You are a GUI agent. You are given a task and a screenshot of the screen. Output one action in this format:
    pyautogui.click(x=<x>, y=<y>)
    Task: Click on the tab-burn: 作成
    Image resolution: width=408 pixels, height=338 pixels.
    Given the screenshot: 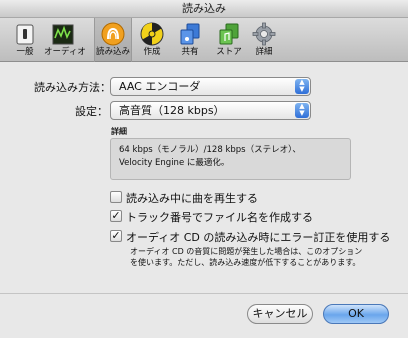 What is the action you would take?
    pyautogui.click(x=152, y=40)
    